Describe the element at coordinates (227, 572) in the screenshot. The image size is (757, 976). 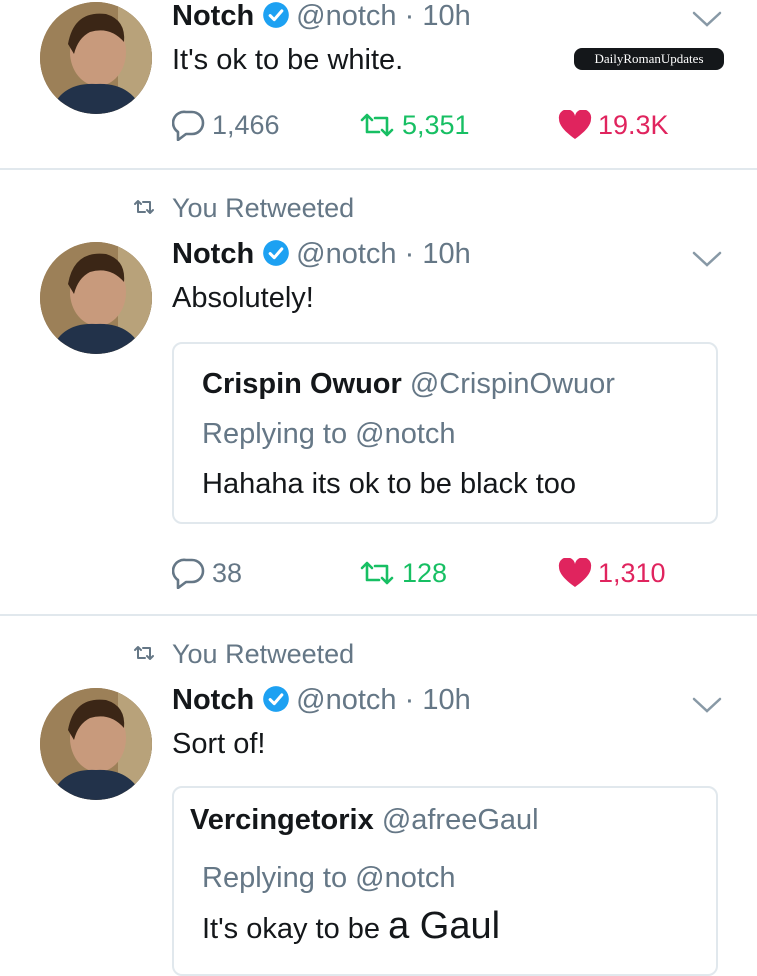
I see `reply-count: 38` at that location.